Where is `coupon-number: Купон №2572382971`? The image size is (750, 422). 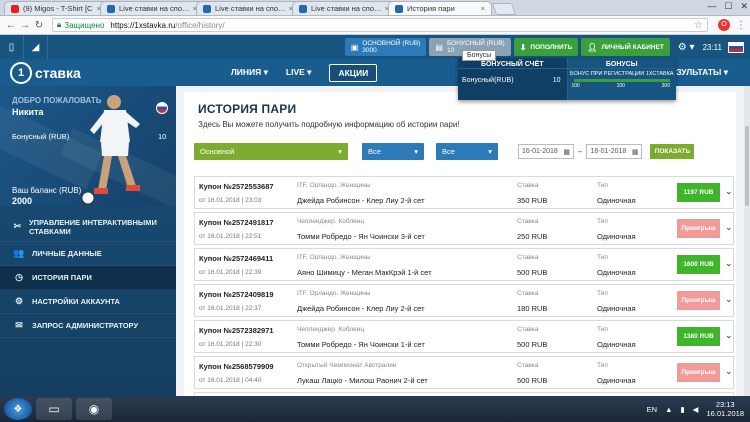
coupon-number: Купон №2572382971 is located at coordinates (236, 330).